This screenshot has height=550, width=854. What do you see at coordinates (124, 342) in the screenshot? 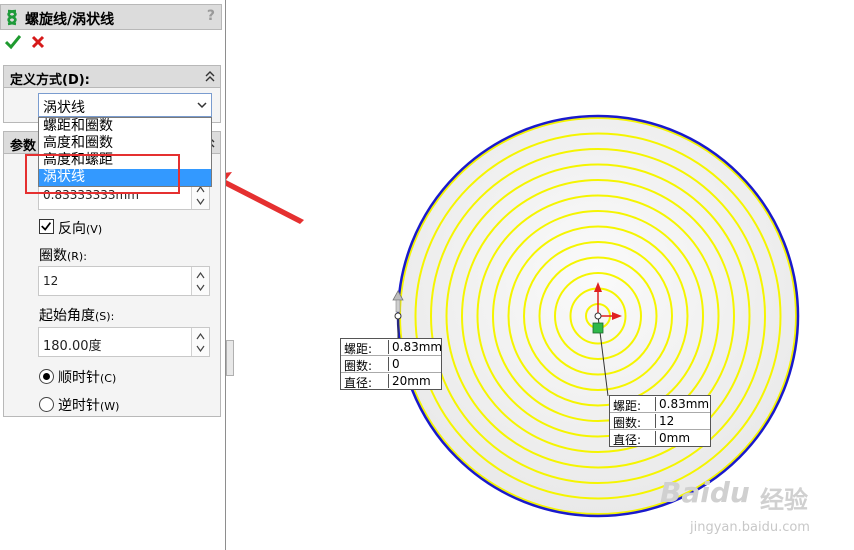
I see `start-angle-input: 180.00度` at bounding box center [124, 342].